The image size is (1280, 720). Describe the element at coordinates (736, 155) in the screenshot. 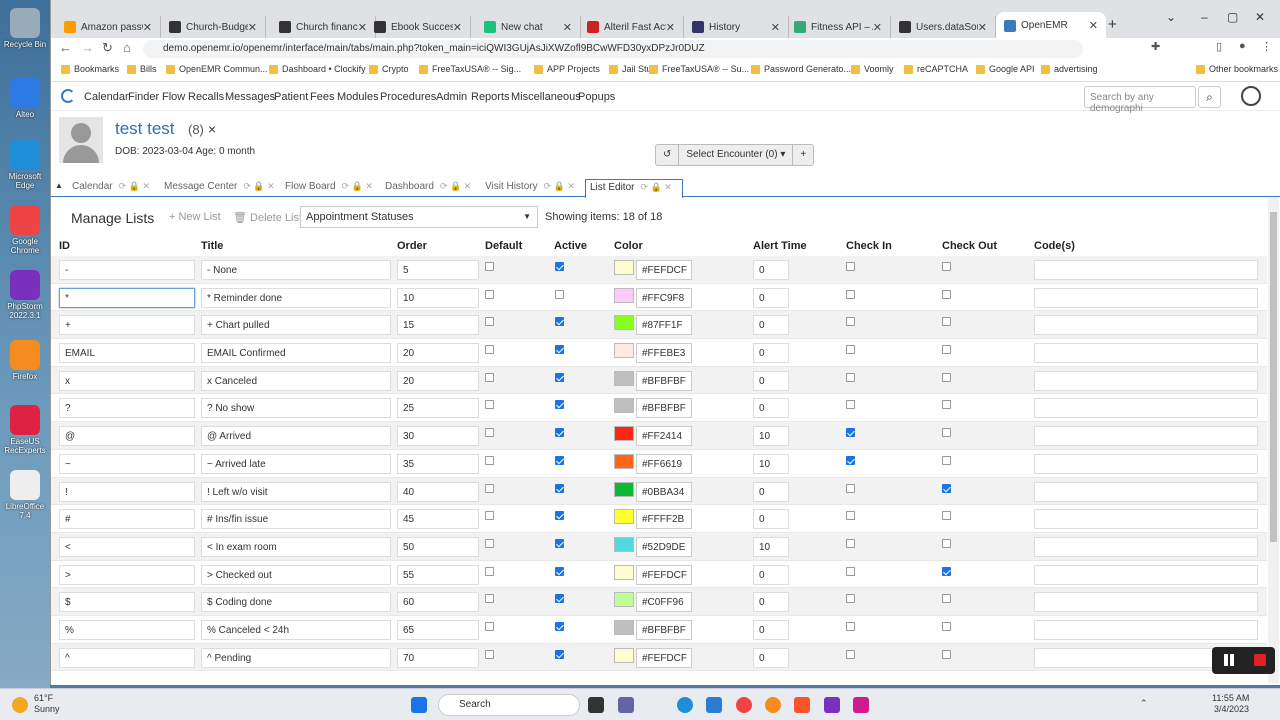

I see `select-encounter-dropdown: Select Encounter (0) ▾` at that location.